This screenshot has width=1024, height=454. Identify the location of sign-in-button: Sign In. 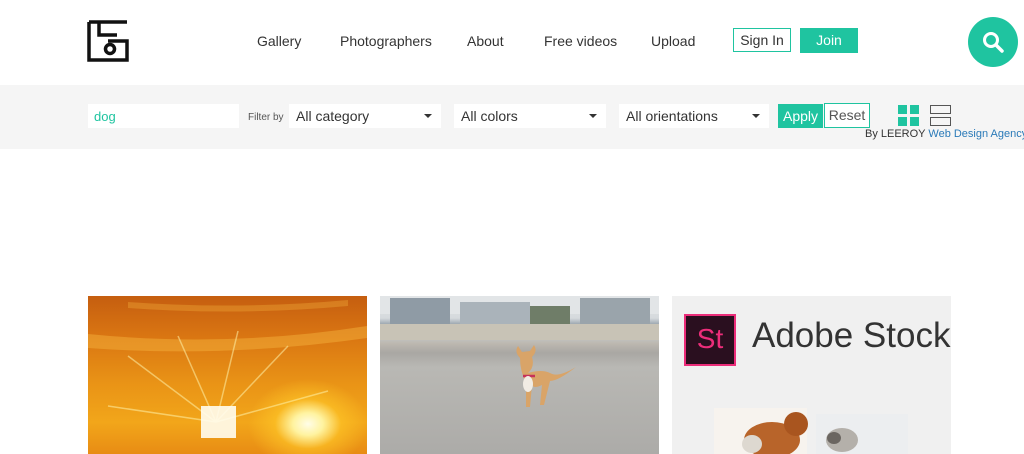
(762, 40).